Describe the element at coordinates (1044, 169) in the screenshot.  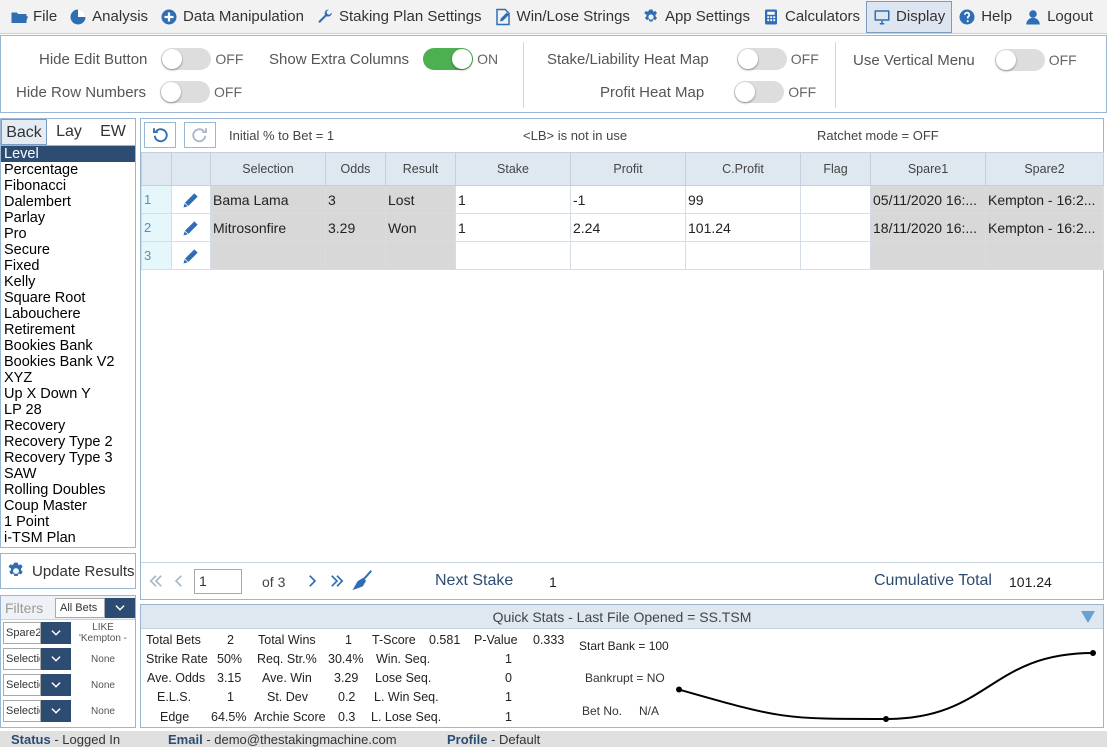
I see `col-spare2: Spare2` at that location.